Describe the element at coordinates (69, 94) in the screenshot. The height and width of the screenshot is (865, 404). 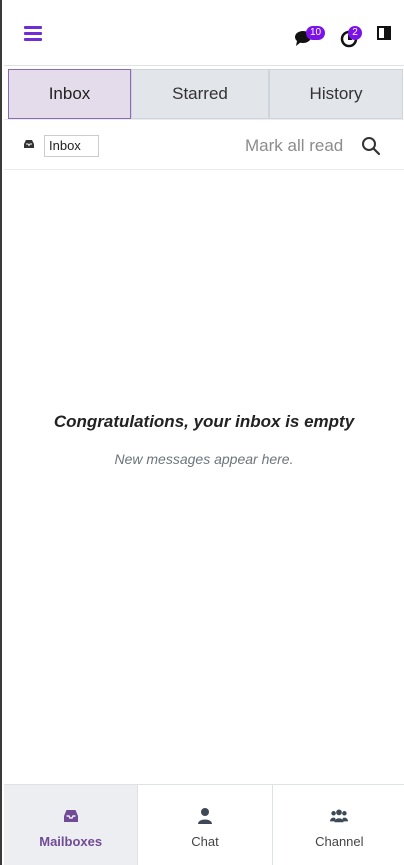
I see `tab-inbox: Inbox` at that location.